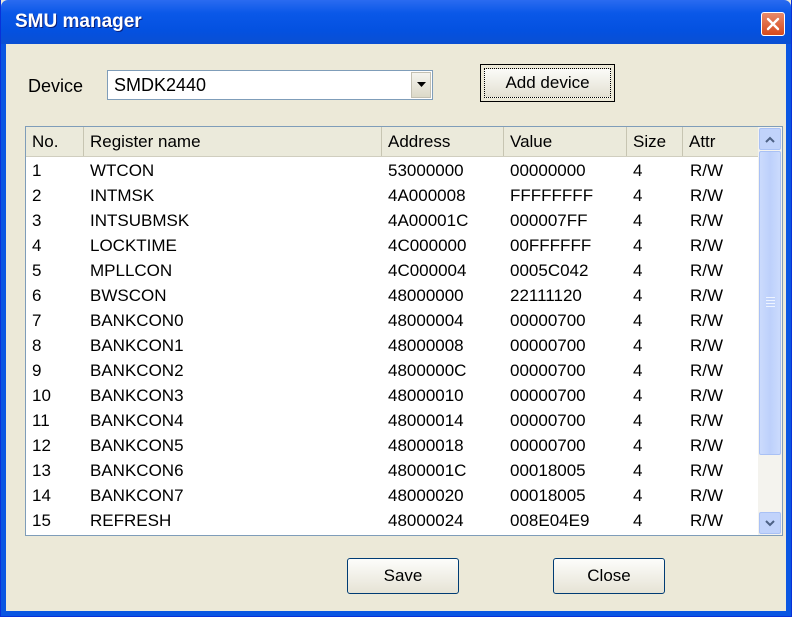 The image size is (792, 617). Describe the element at coordinates (41, 495) in the screenshot. I see `cell-no: 14` at that location.